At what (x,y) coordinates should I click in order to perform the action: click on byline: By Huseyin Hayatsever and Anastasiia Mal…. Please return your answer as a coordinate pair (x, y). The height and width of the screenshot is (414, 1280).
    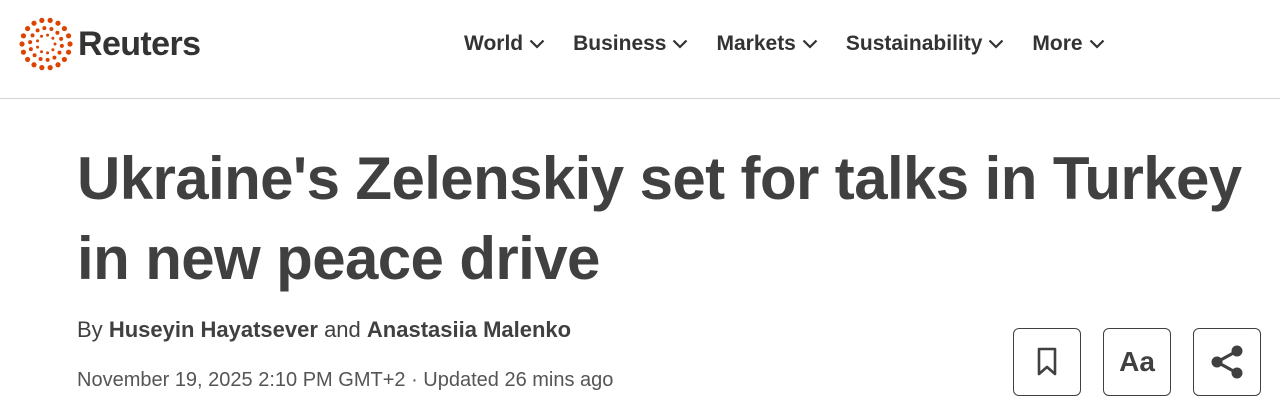
    Looking at the image, I should click on (324, 330).